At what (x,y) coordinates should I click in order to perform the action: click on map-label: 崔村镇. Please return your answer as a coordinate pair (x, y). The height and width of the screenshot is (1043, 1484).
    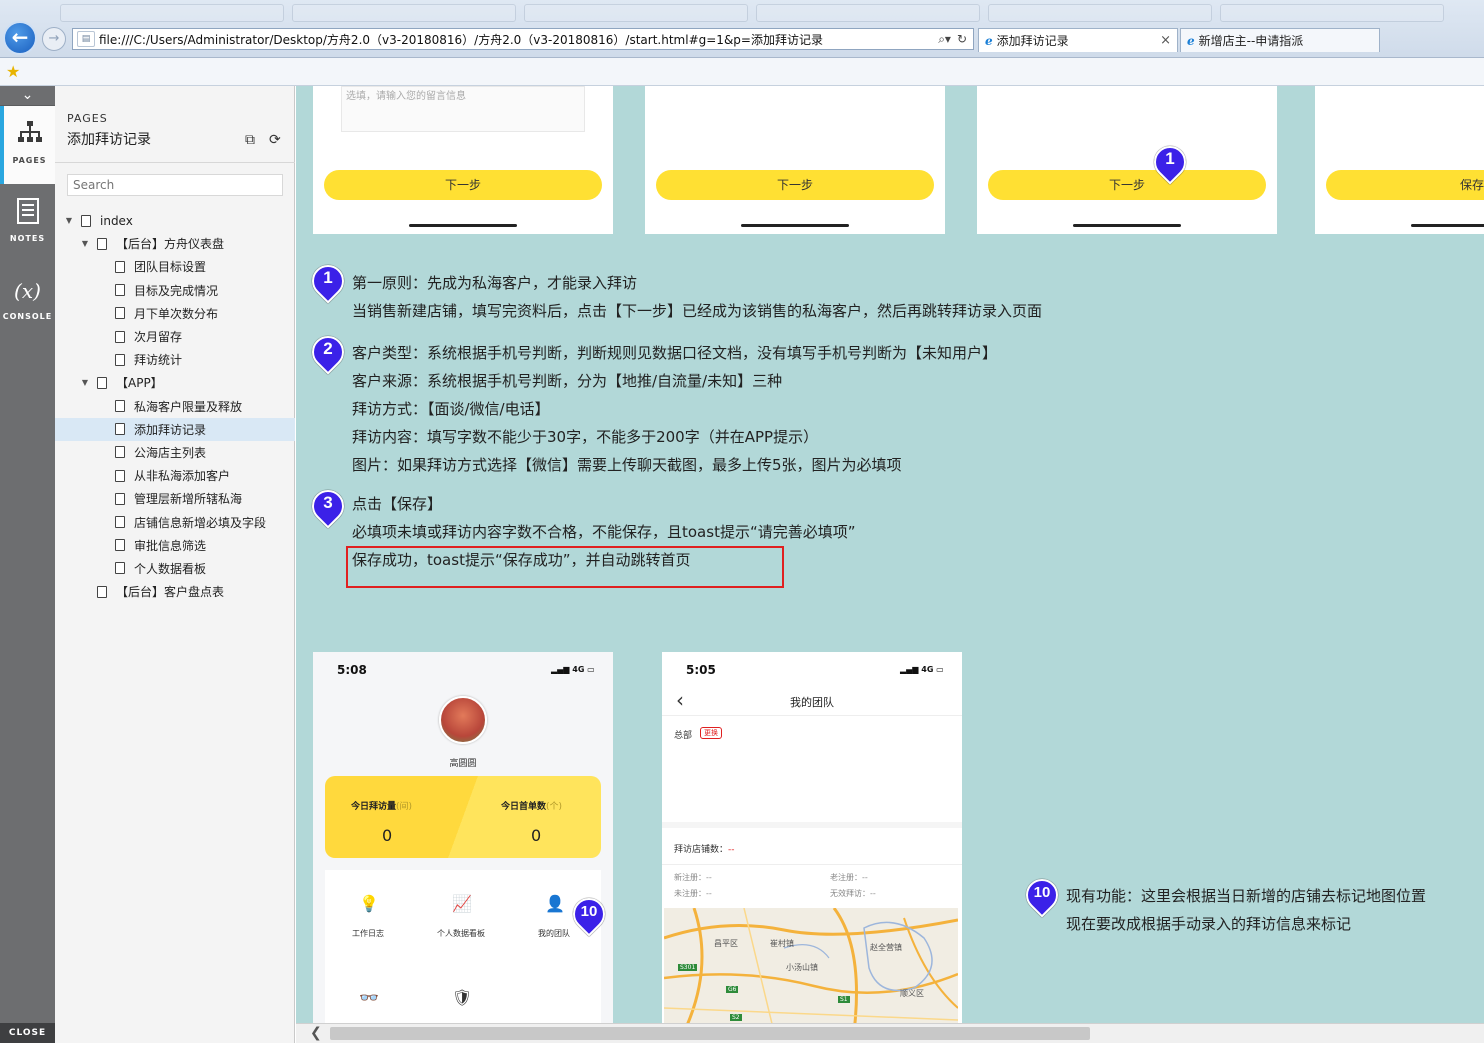
    Looking at the image, I should click on (782, 943).